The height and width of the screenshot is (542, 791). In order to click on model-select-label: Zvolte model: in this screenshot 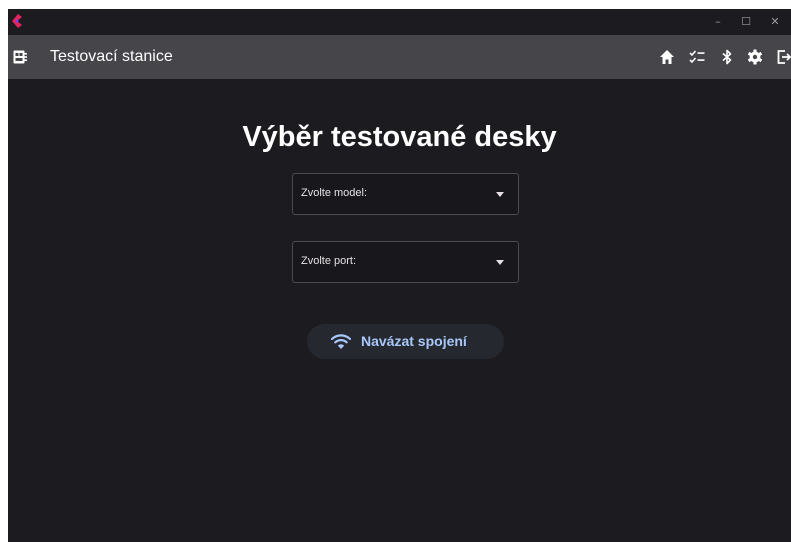, I will do `click(334, 193)`.